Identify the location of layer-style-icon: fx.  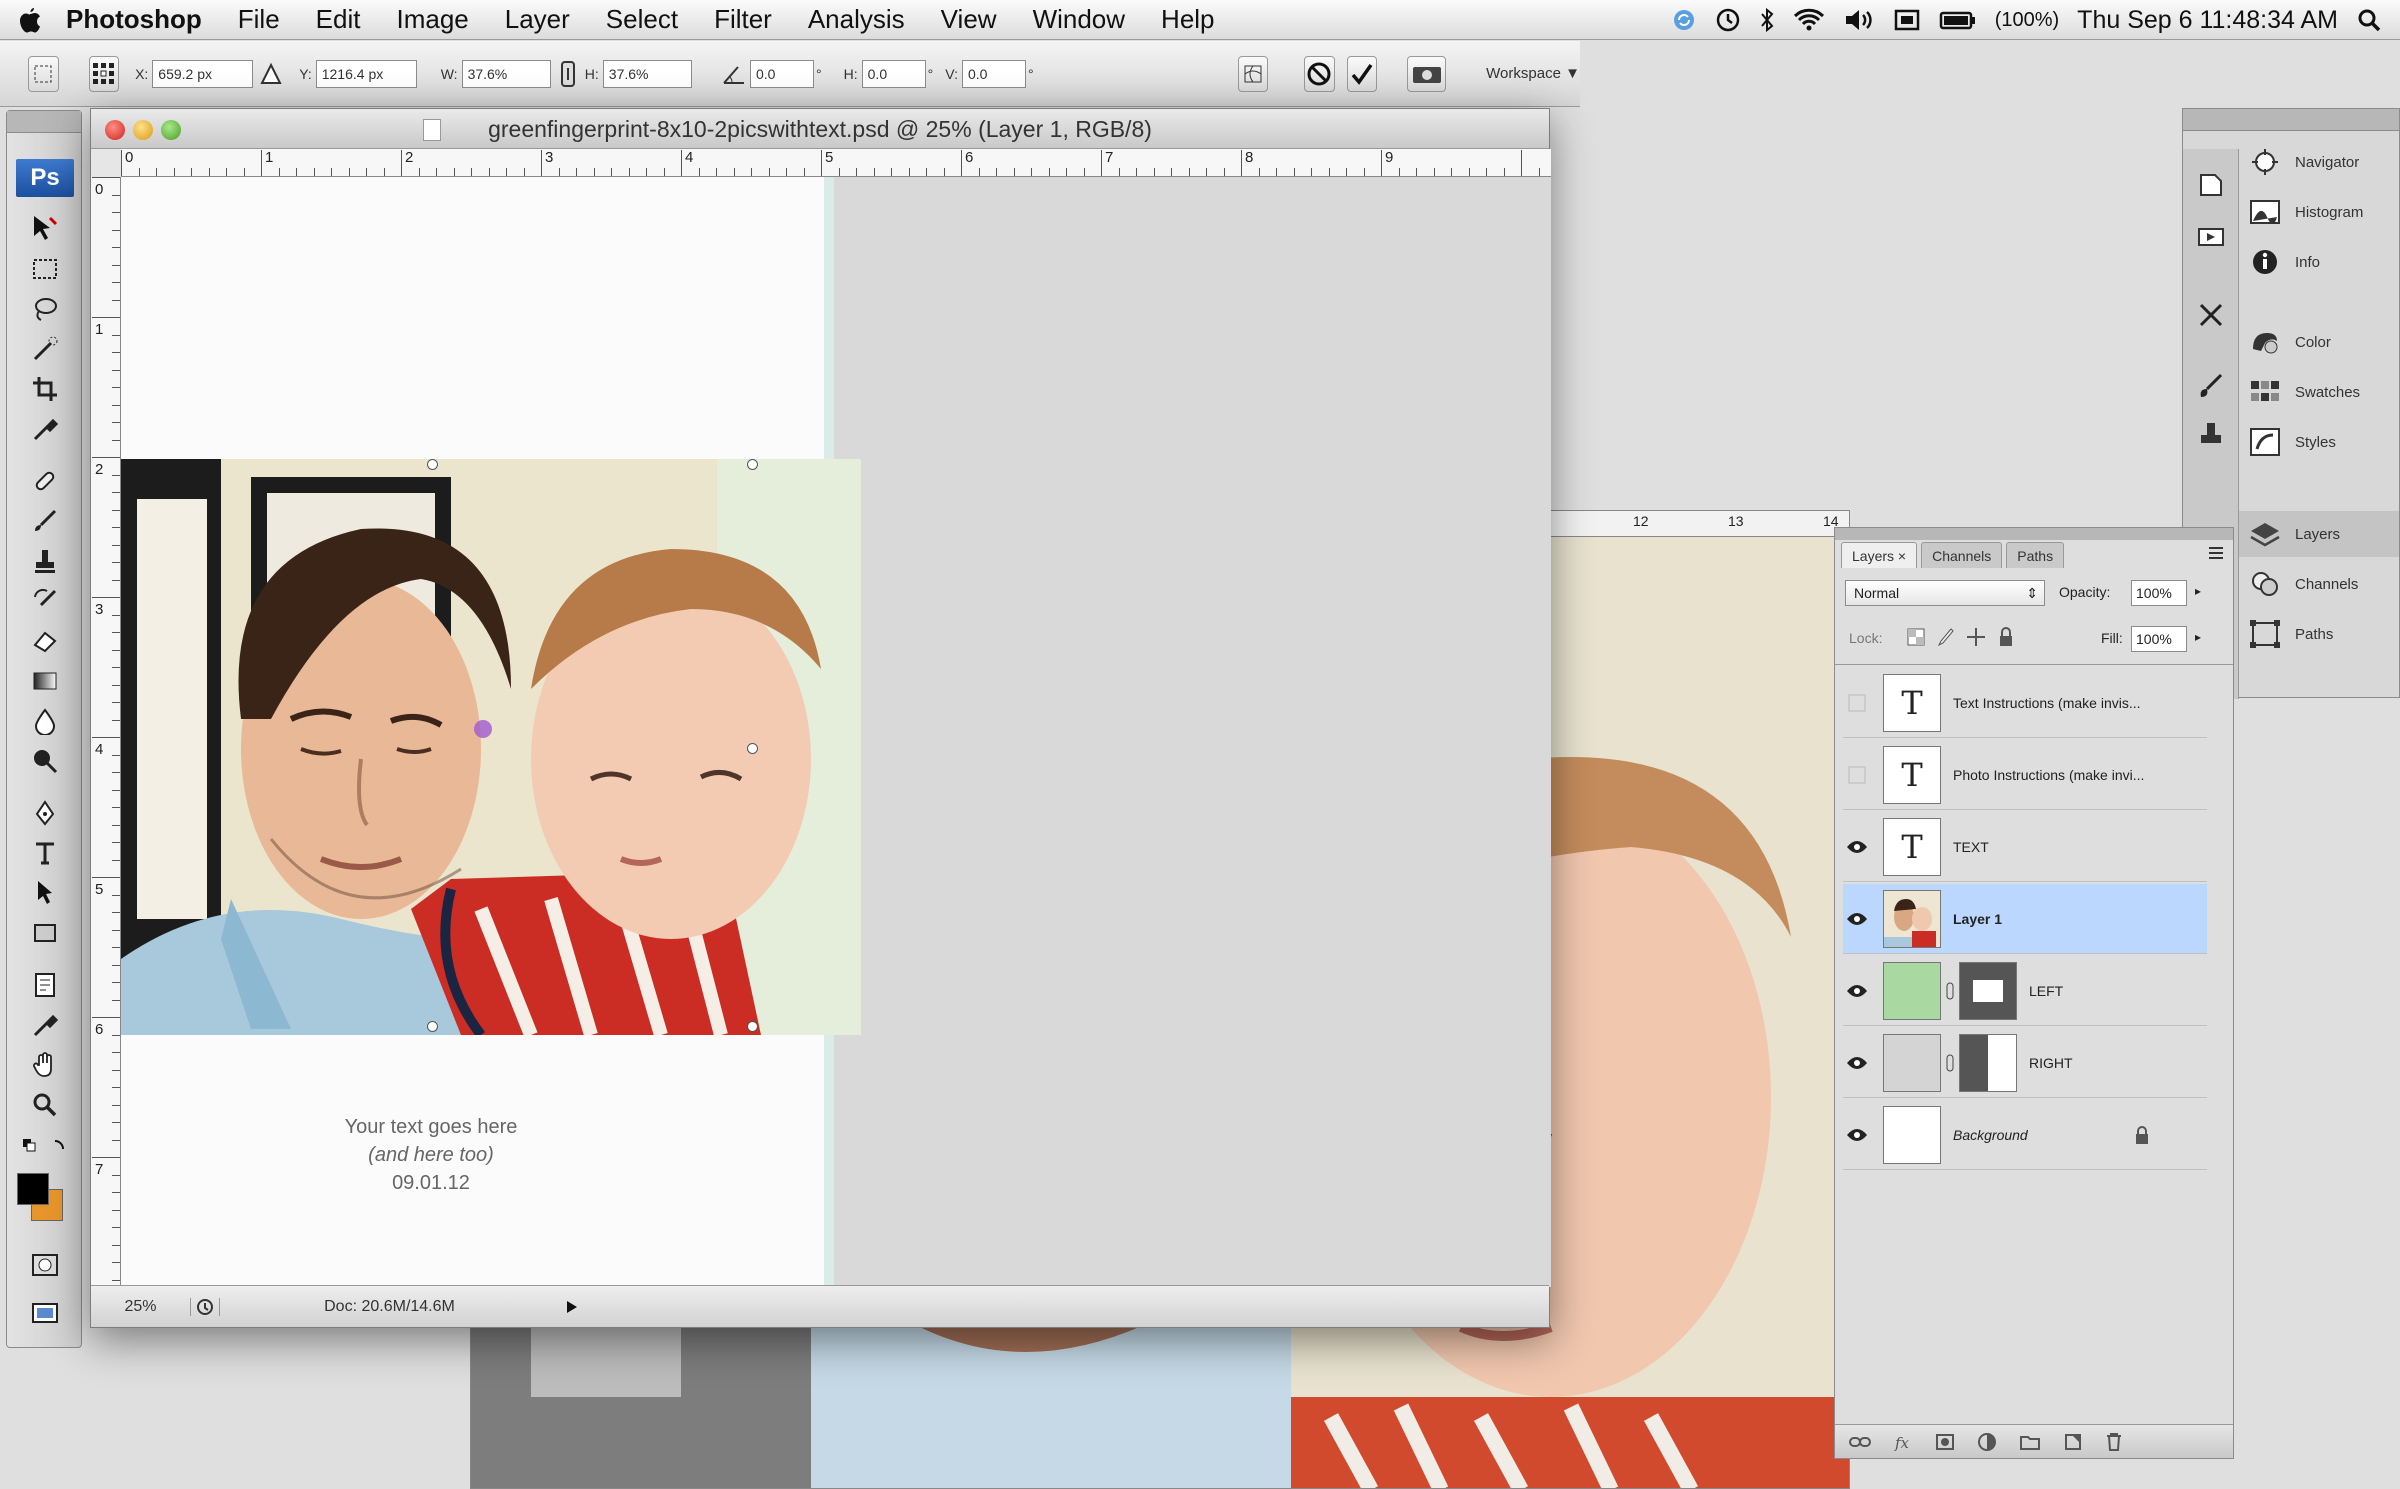
(1903, 1442).